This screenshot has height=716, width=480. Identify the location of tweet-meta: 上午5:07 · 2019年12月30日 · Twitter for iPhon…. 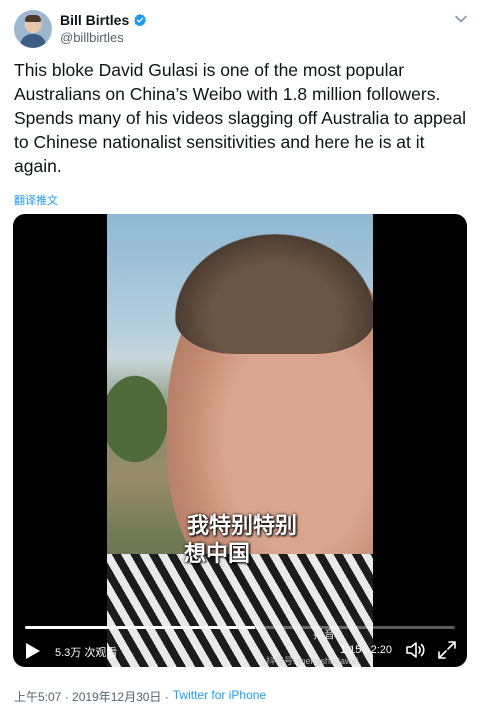
(140, 696).